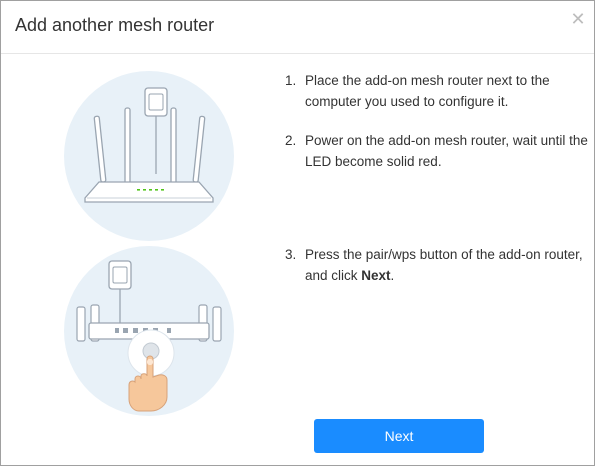 This screenshot has height=466, width=595. What do you see at coordinates (392, 275) in the screenshot?
I see `step-text-end: .` at bounding box center [392, 275].